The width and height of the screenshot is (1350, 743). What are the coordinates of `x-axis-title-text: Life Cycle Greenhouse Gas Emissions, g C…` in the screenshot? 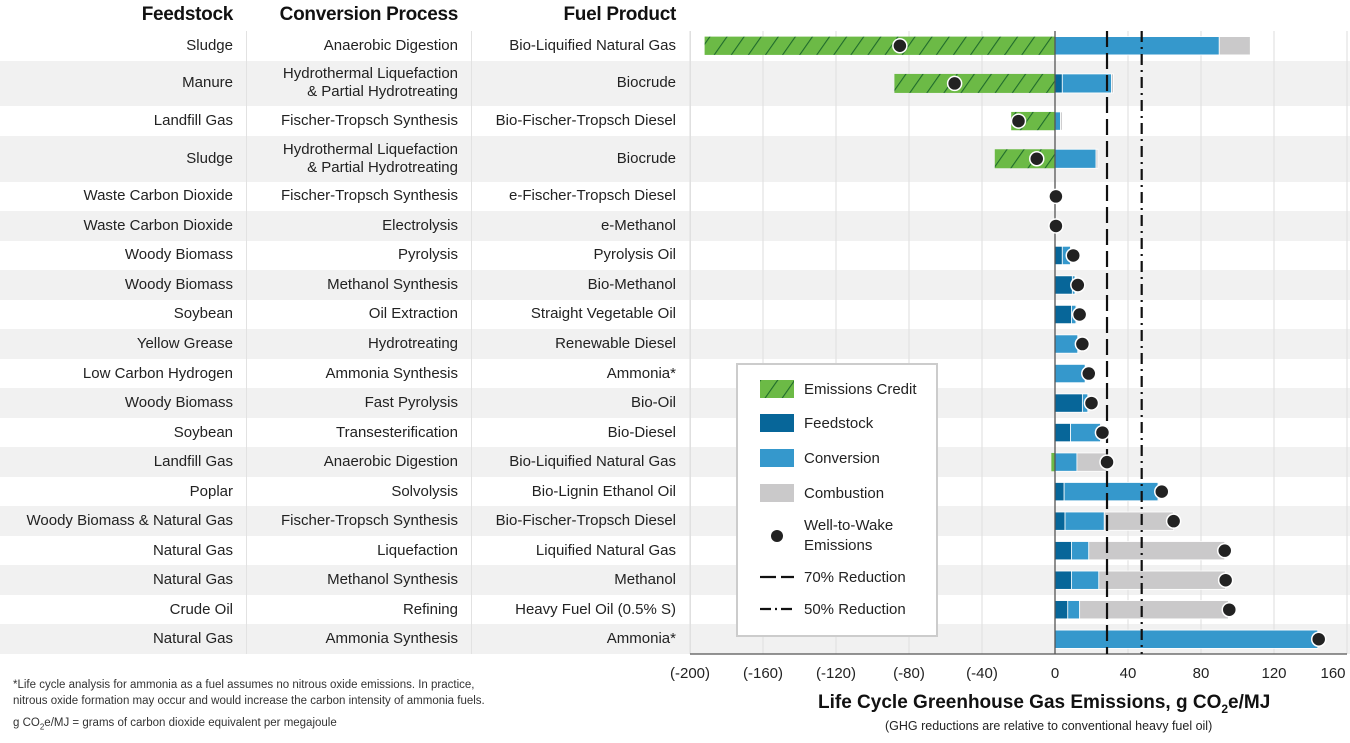 It's located at (1020, 702).